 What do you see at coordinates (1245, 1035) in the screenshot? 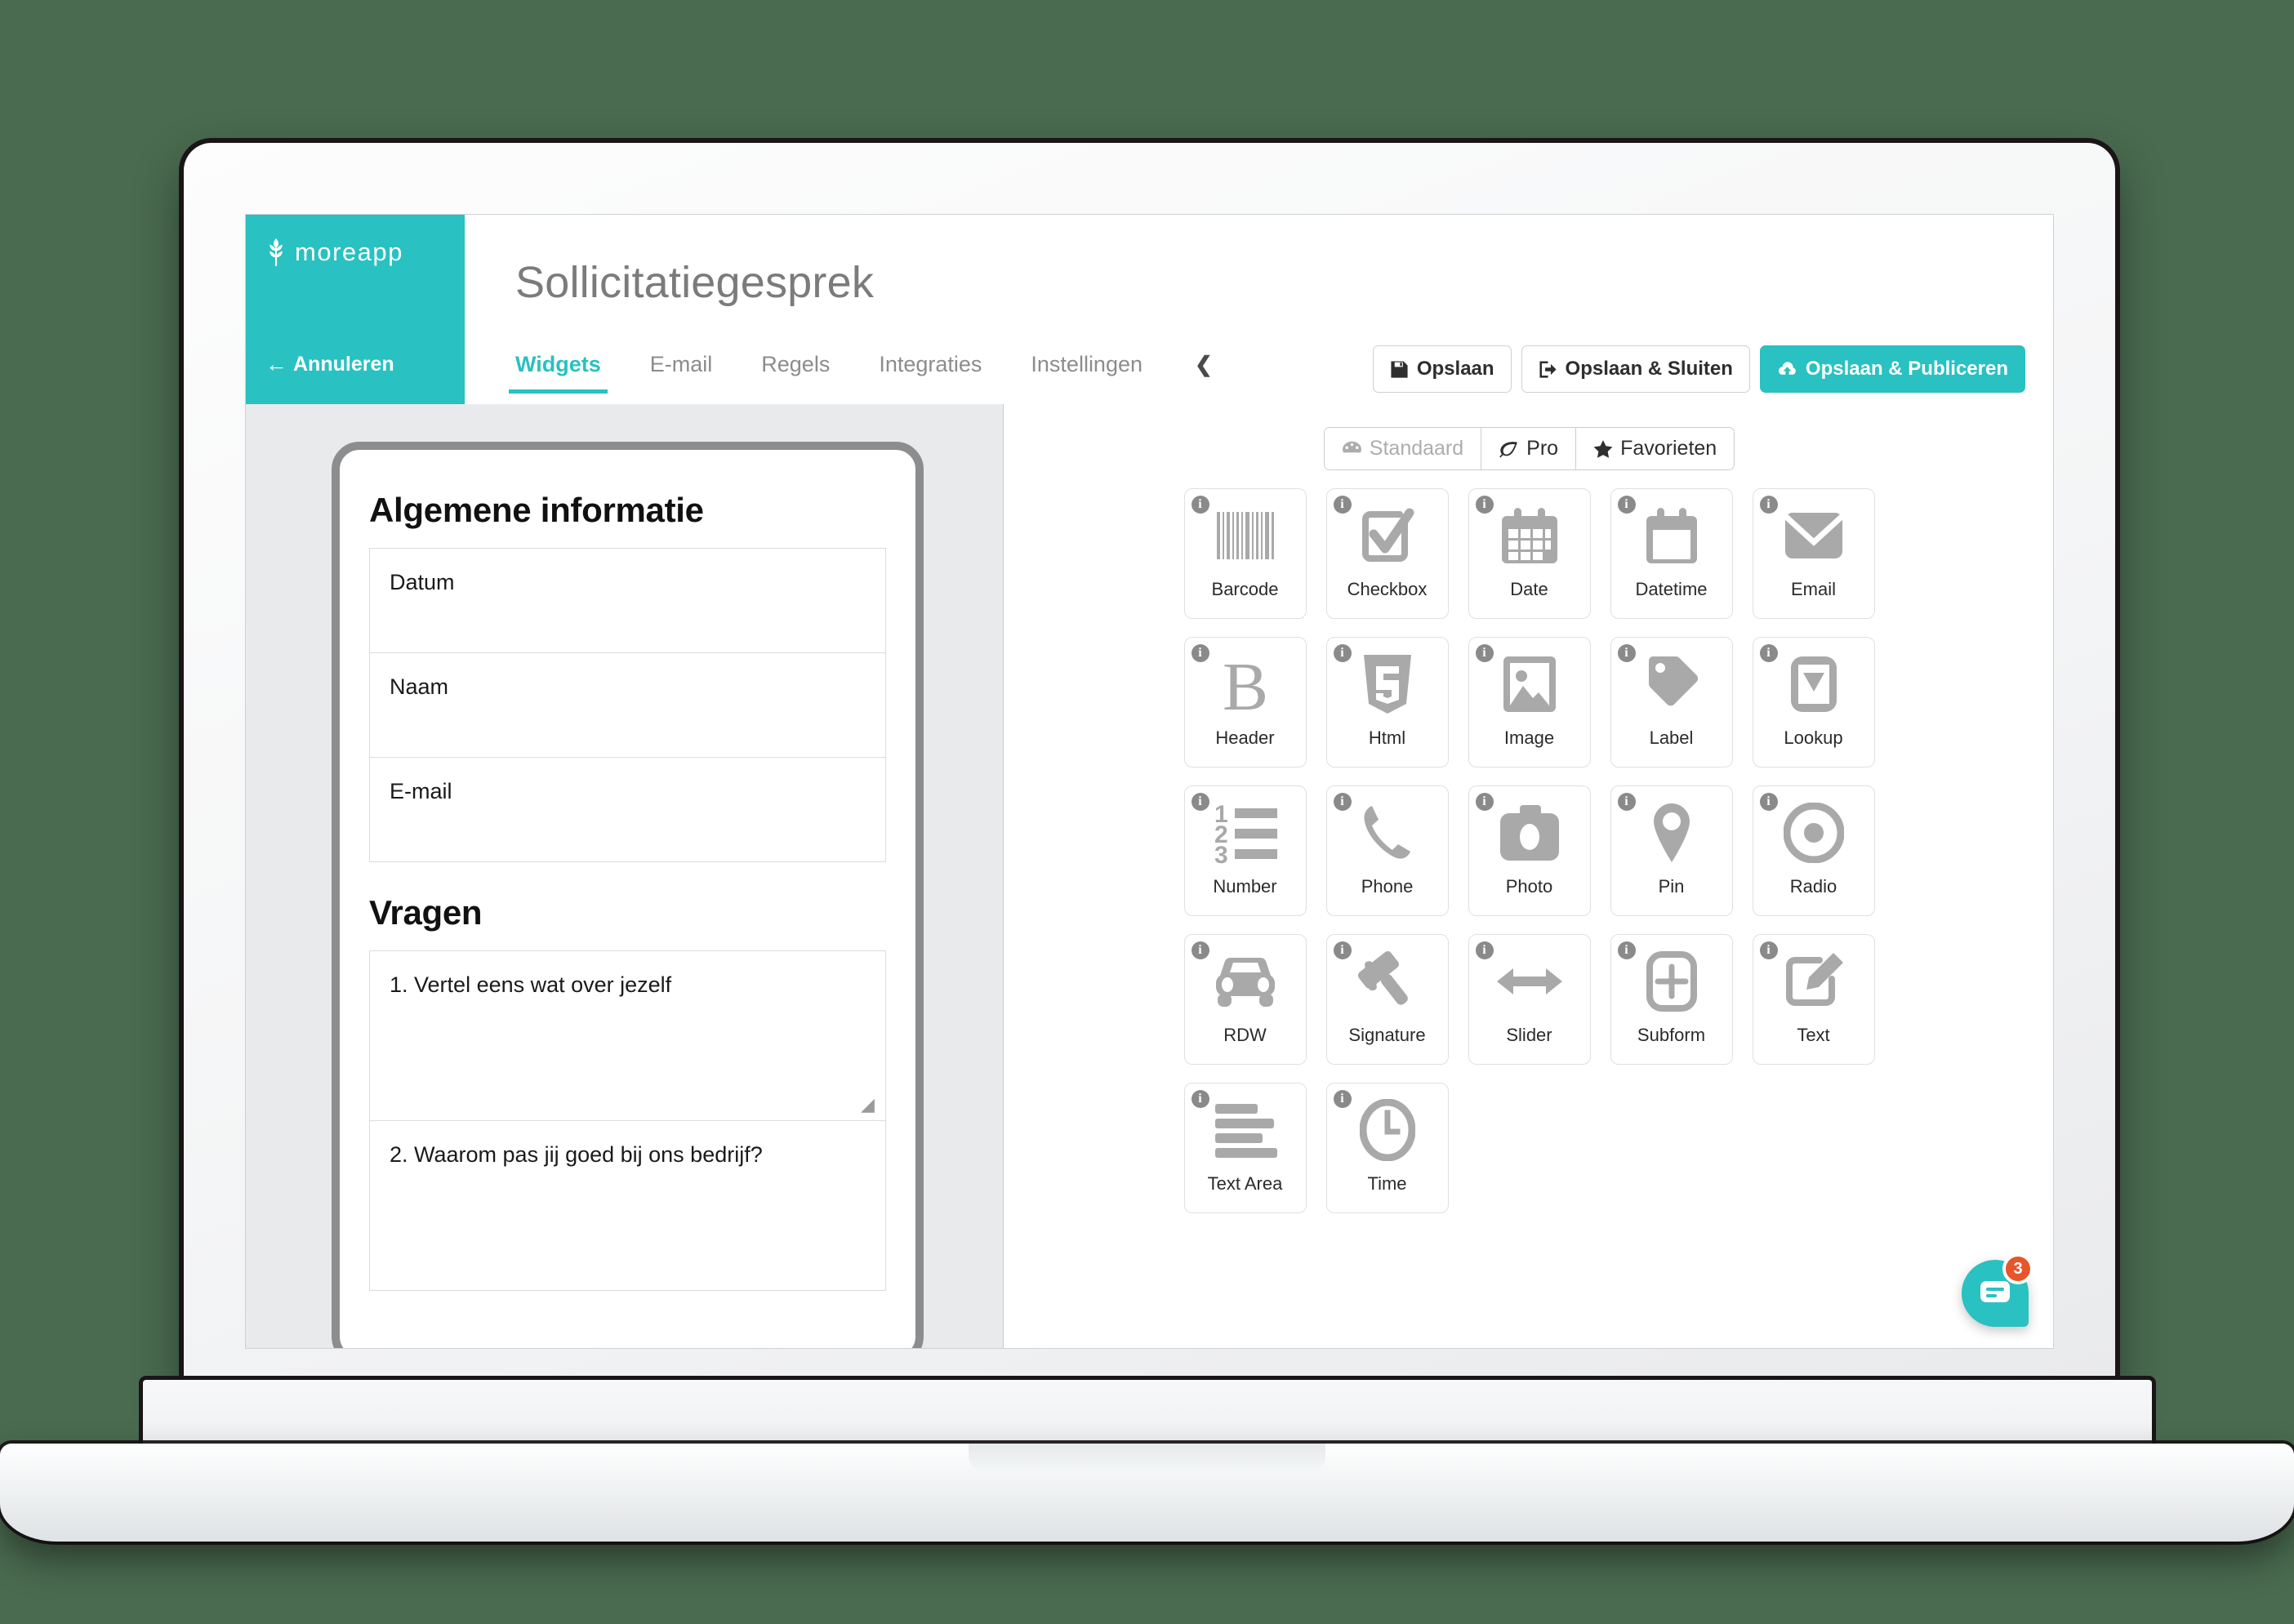
I see `widget-label: RDW` at bounding box center [1245, 1035].